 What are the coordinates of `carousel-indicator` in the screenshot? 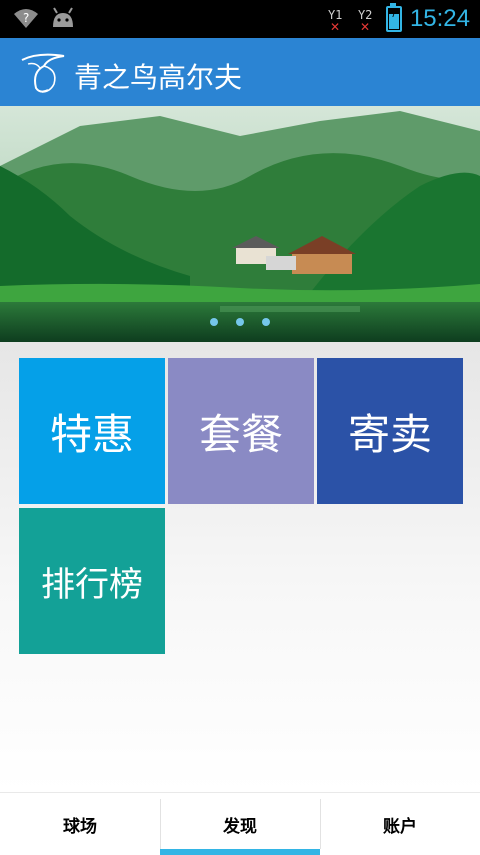 It's located at (240, 322).